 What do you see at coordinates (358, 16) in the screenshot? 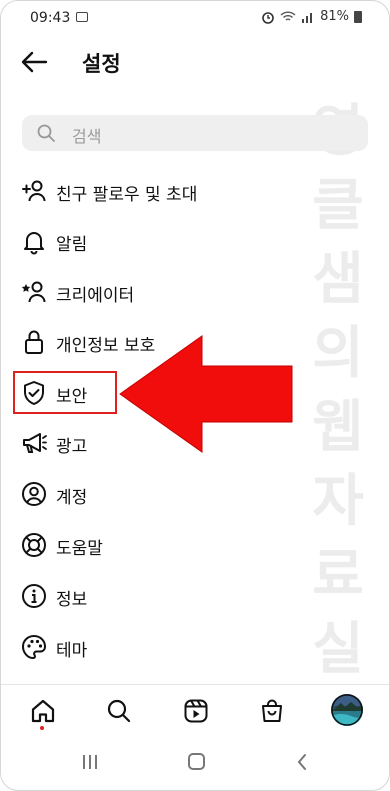
I see `battery-icon` at bounding box center [358, 16].